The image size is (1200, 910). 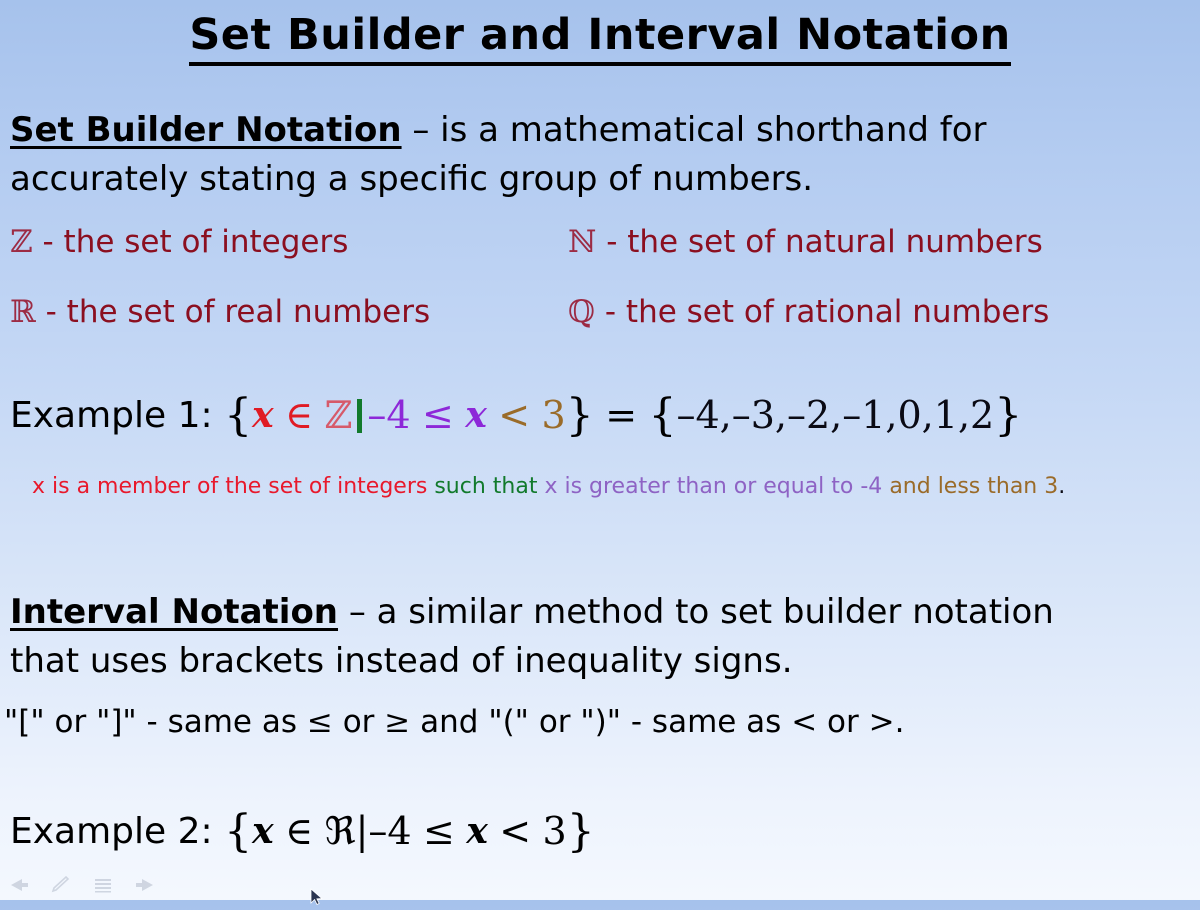 What do you see at coordinates (824, 242) in the screenshot?
I see `symbol-row-naturals-label: - the set of natural numbers` at bounding box center [824, 242].